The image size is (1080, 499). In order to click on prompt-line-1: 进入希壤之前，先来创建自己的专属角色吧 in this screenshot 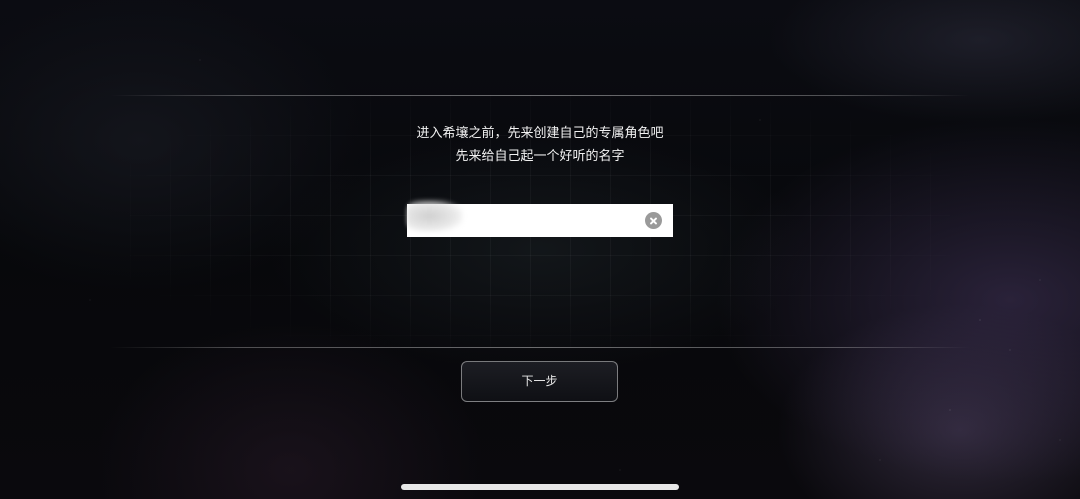, I will do `click(540, 133)`.